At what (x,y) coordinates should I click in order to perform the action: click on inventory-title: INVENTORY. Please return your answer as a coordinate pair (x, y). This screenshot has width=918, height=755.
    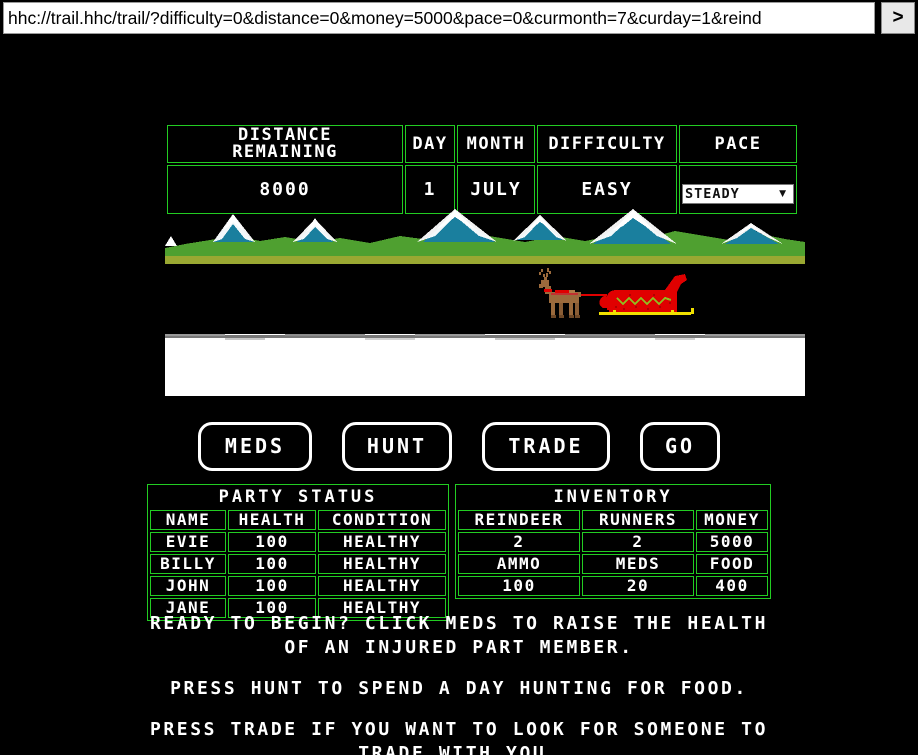
    Looking at the image, I should click on (613, 497).